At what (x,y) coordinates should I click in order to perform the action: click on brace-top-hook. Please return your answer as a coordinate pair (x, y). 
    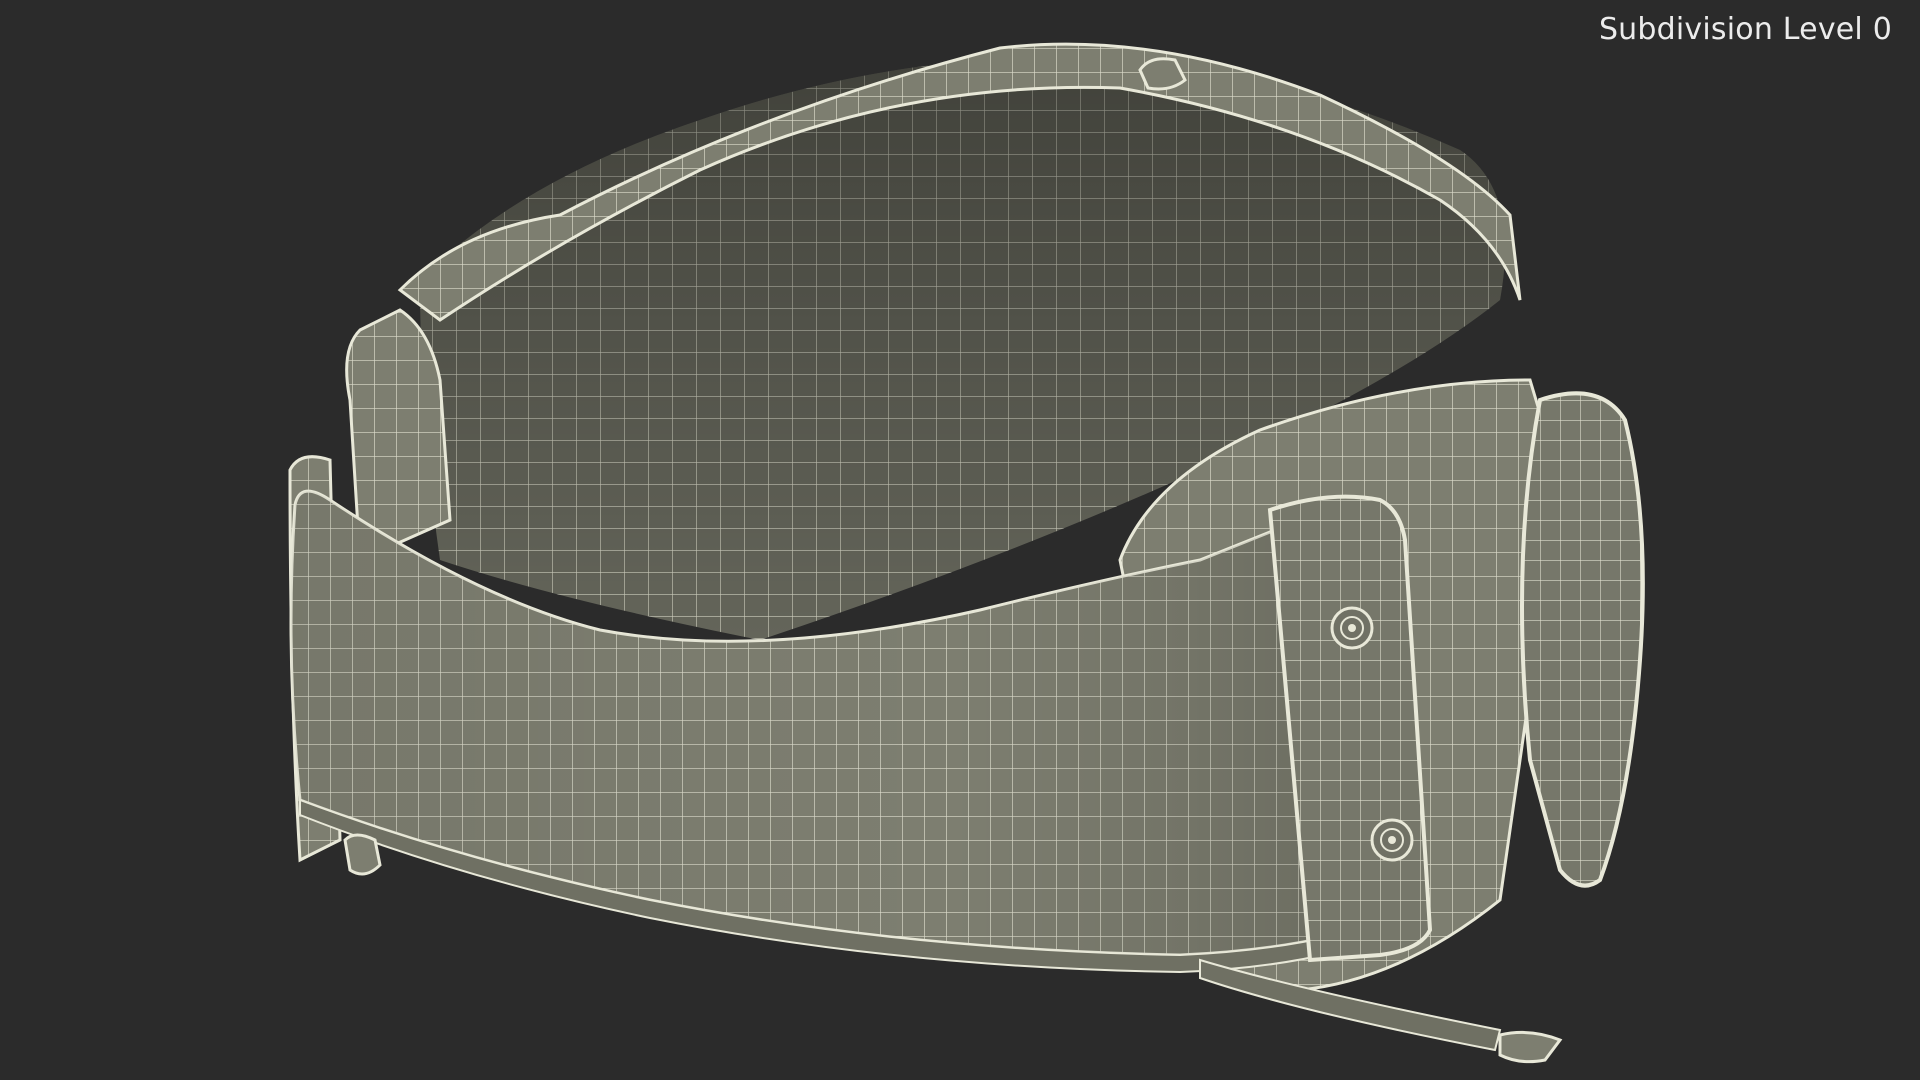
    Looking at the image, I should click on (1162, 74).